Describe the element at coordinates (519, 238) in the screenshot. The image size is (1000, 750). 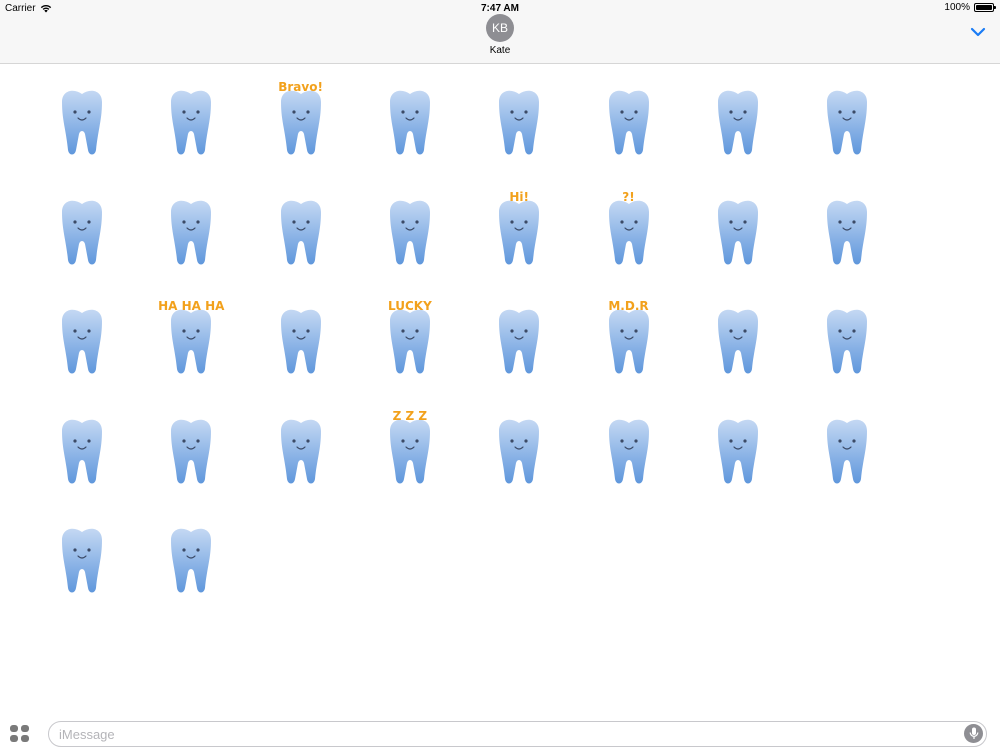
I see `sticker: Hi!` at that location.